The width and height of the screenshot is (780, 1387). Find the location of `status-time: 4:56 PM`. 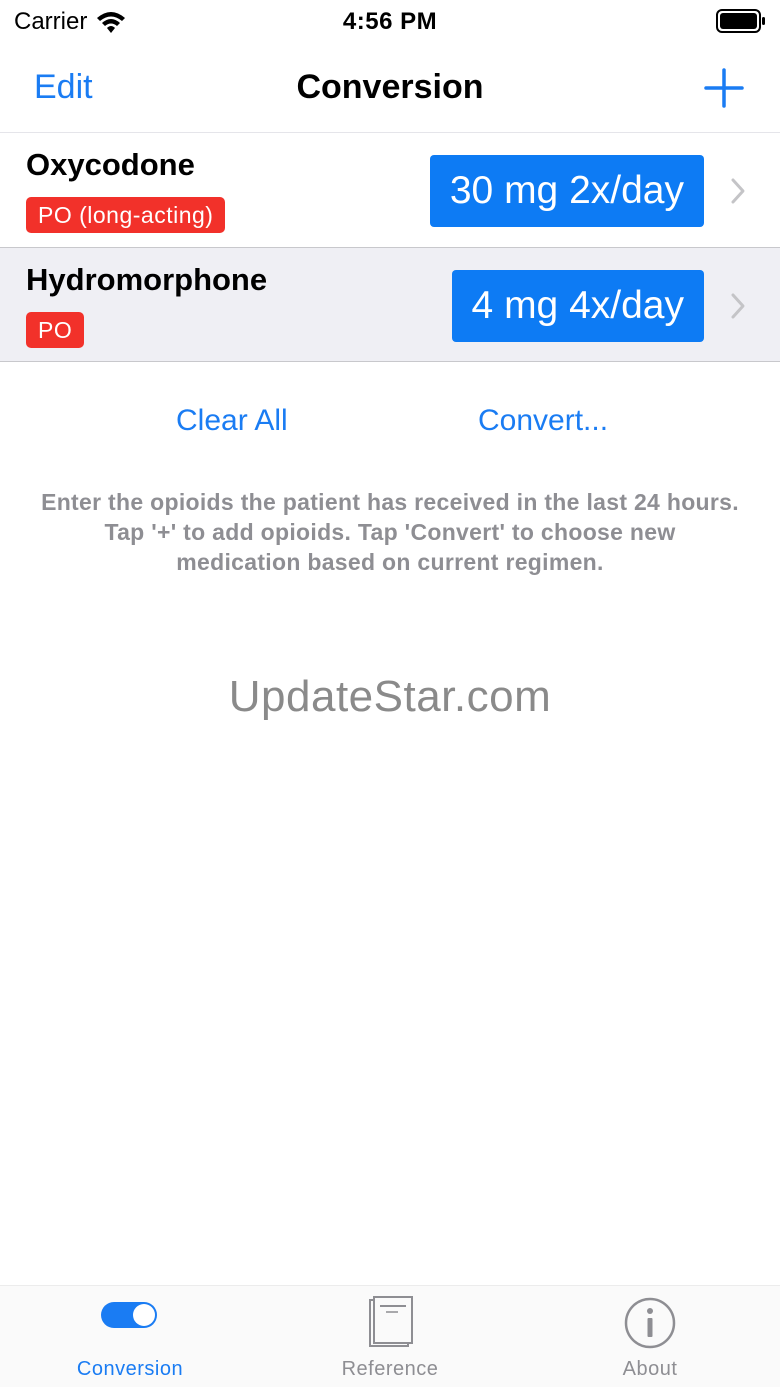

status-time: 4:56 PM is located at coordinates (390, 21).